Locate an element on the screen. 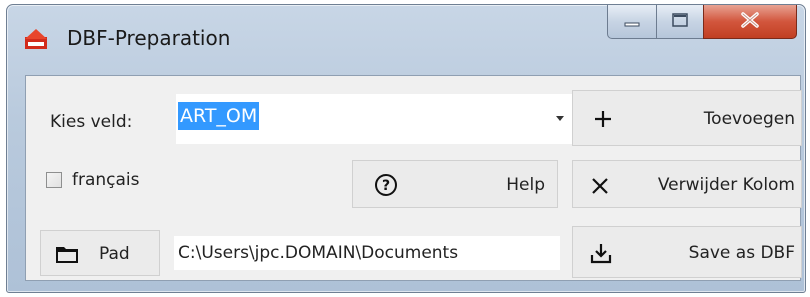  field-select-value: ART_OM is located at coordinates (219, 116).